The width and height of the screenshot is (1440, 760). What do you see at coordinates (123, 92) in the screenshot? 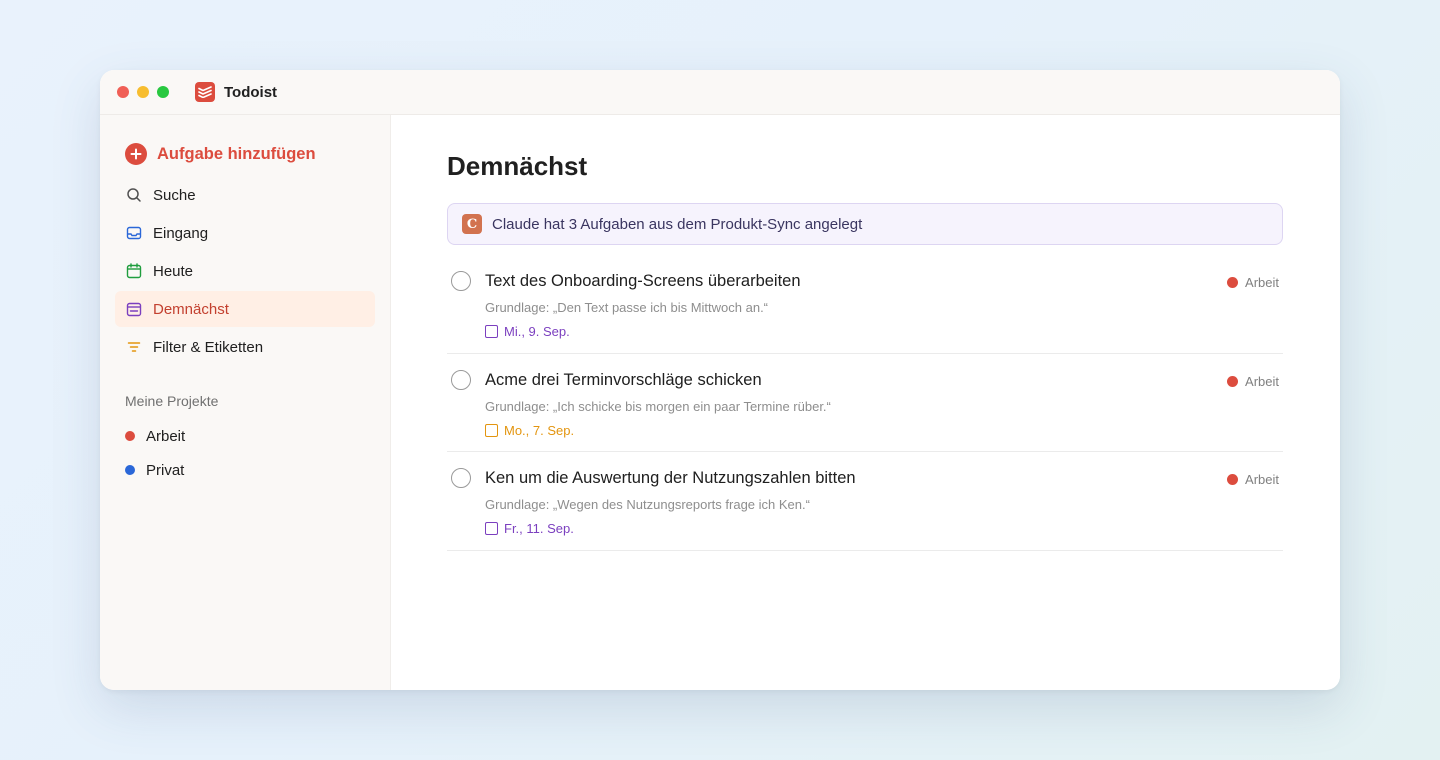
I see `close-window-button` at bounding box center [123, 92].